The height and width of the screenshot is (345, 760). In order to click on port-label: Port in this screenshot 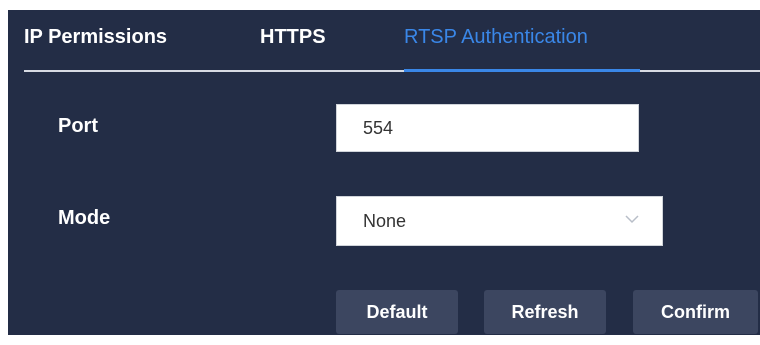, I will do `click(78, 126)`.